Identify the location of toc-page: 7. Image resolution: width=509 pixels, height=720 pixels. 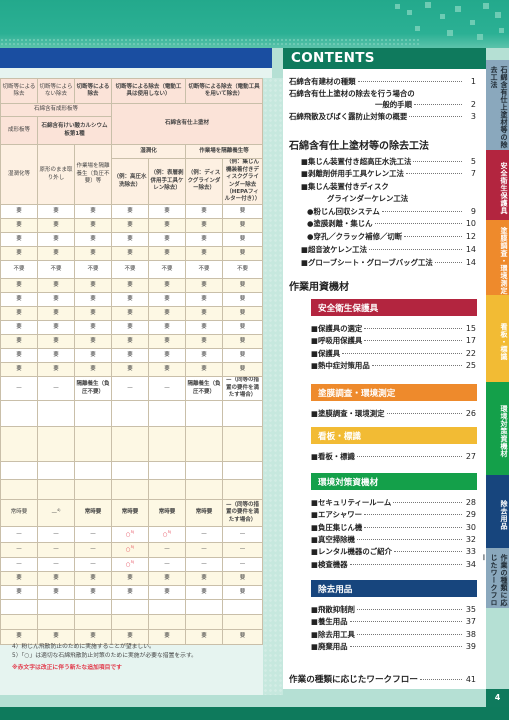
(473, 173).